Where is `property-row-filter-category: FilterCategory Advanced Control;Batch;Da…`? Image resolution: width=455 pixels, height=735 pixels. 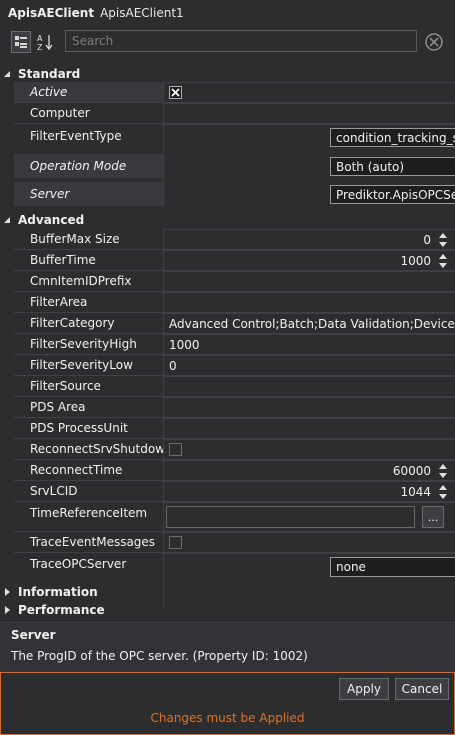
property-row-filter-category: FilterCategory Advanced Control;Batch;Da… is located at coordinates (227, 323).